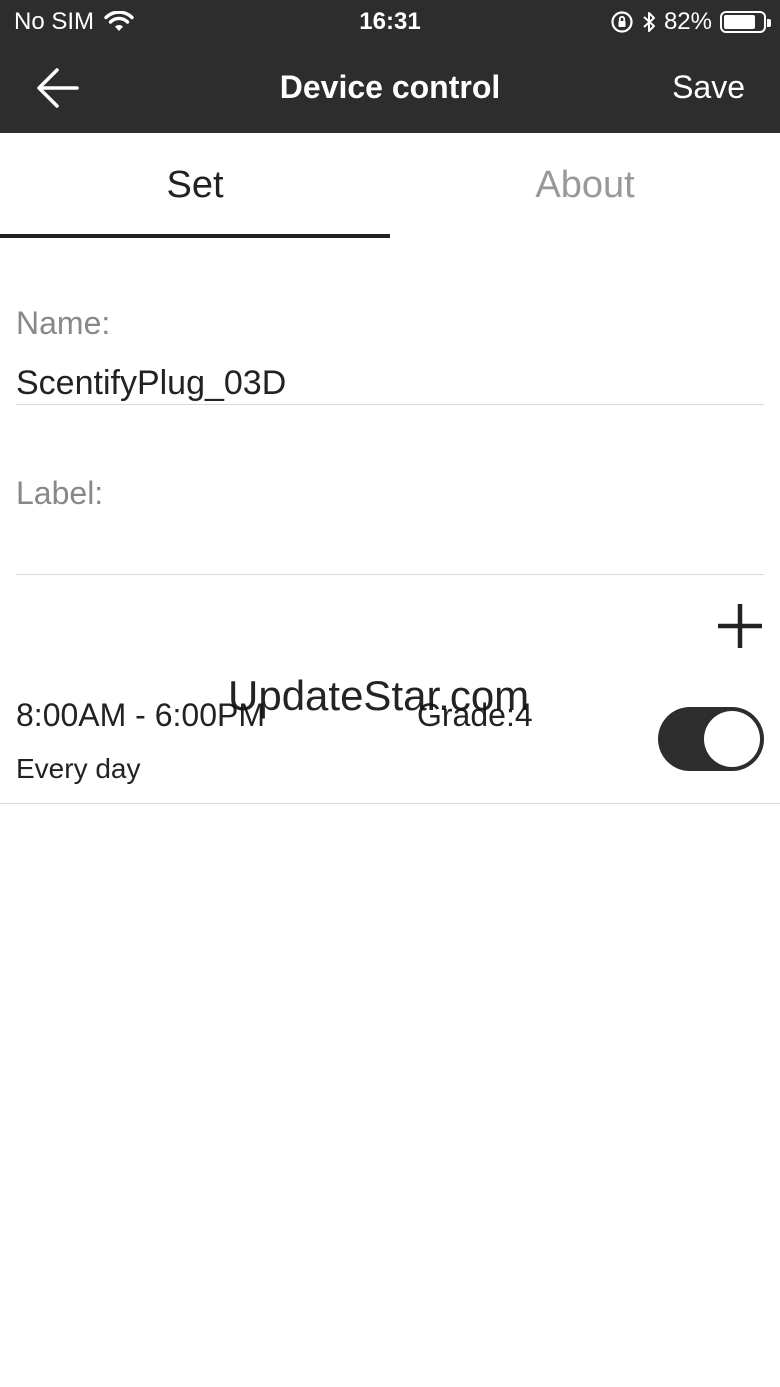 This screenshot has width=780, height=1387. Describe the element at coordinates (63, 323) in the screenshot. I see `name-label: Name:` at that location.